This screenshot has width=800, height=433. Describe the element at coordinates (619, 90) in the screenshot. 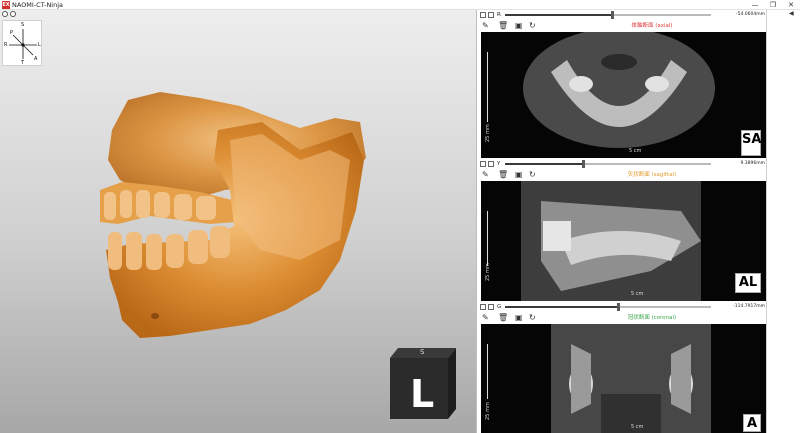

I see `axial-ct-image` at that location.